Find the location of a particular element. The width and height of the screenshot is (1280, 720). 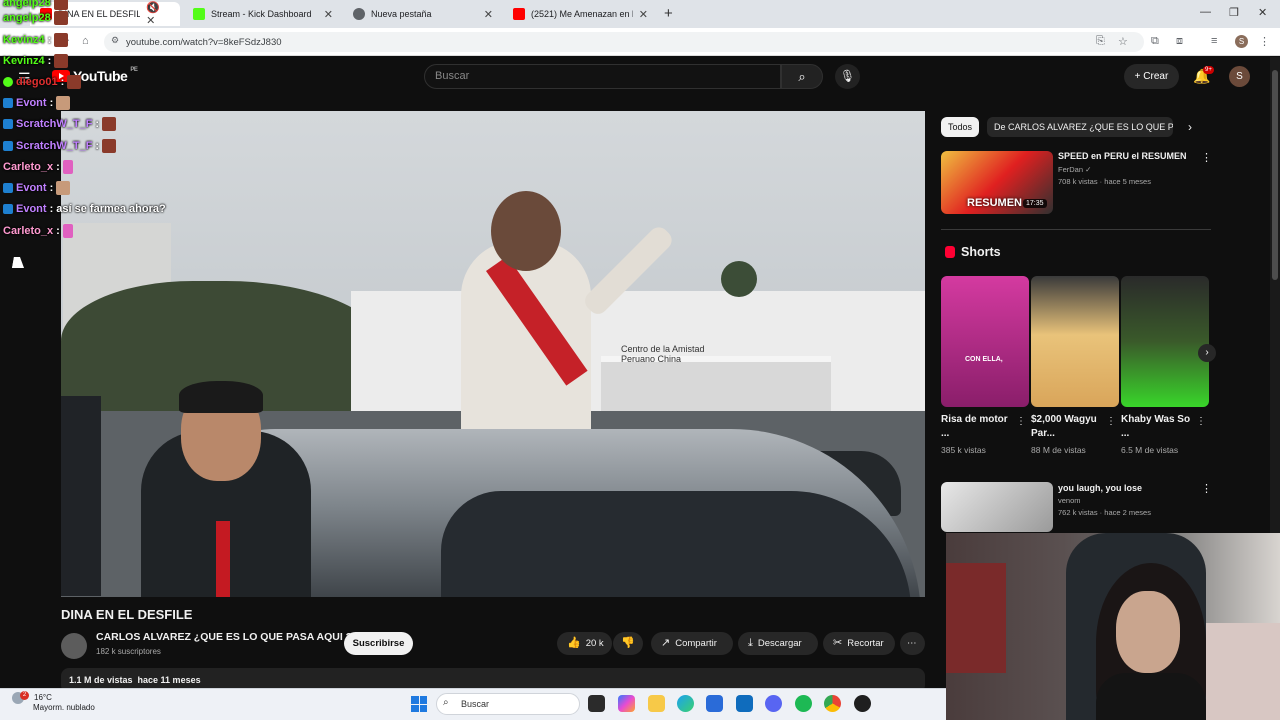

search-icon: ⌕ is located at coordinates (802, 76).